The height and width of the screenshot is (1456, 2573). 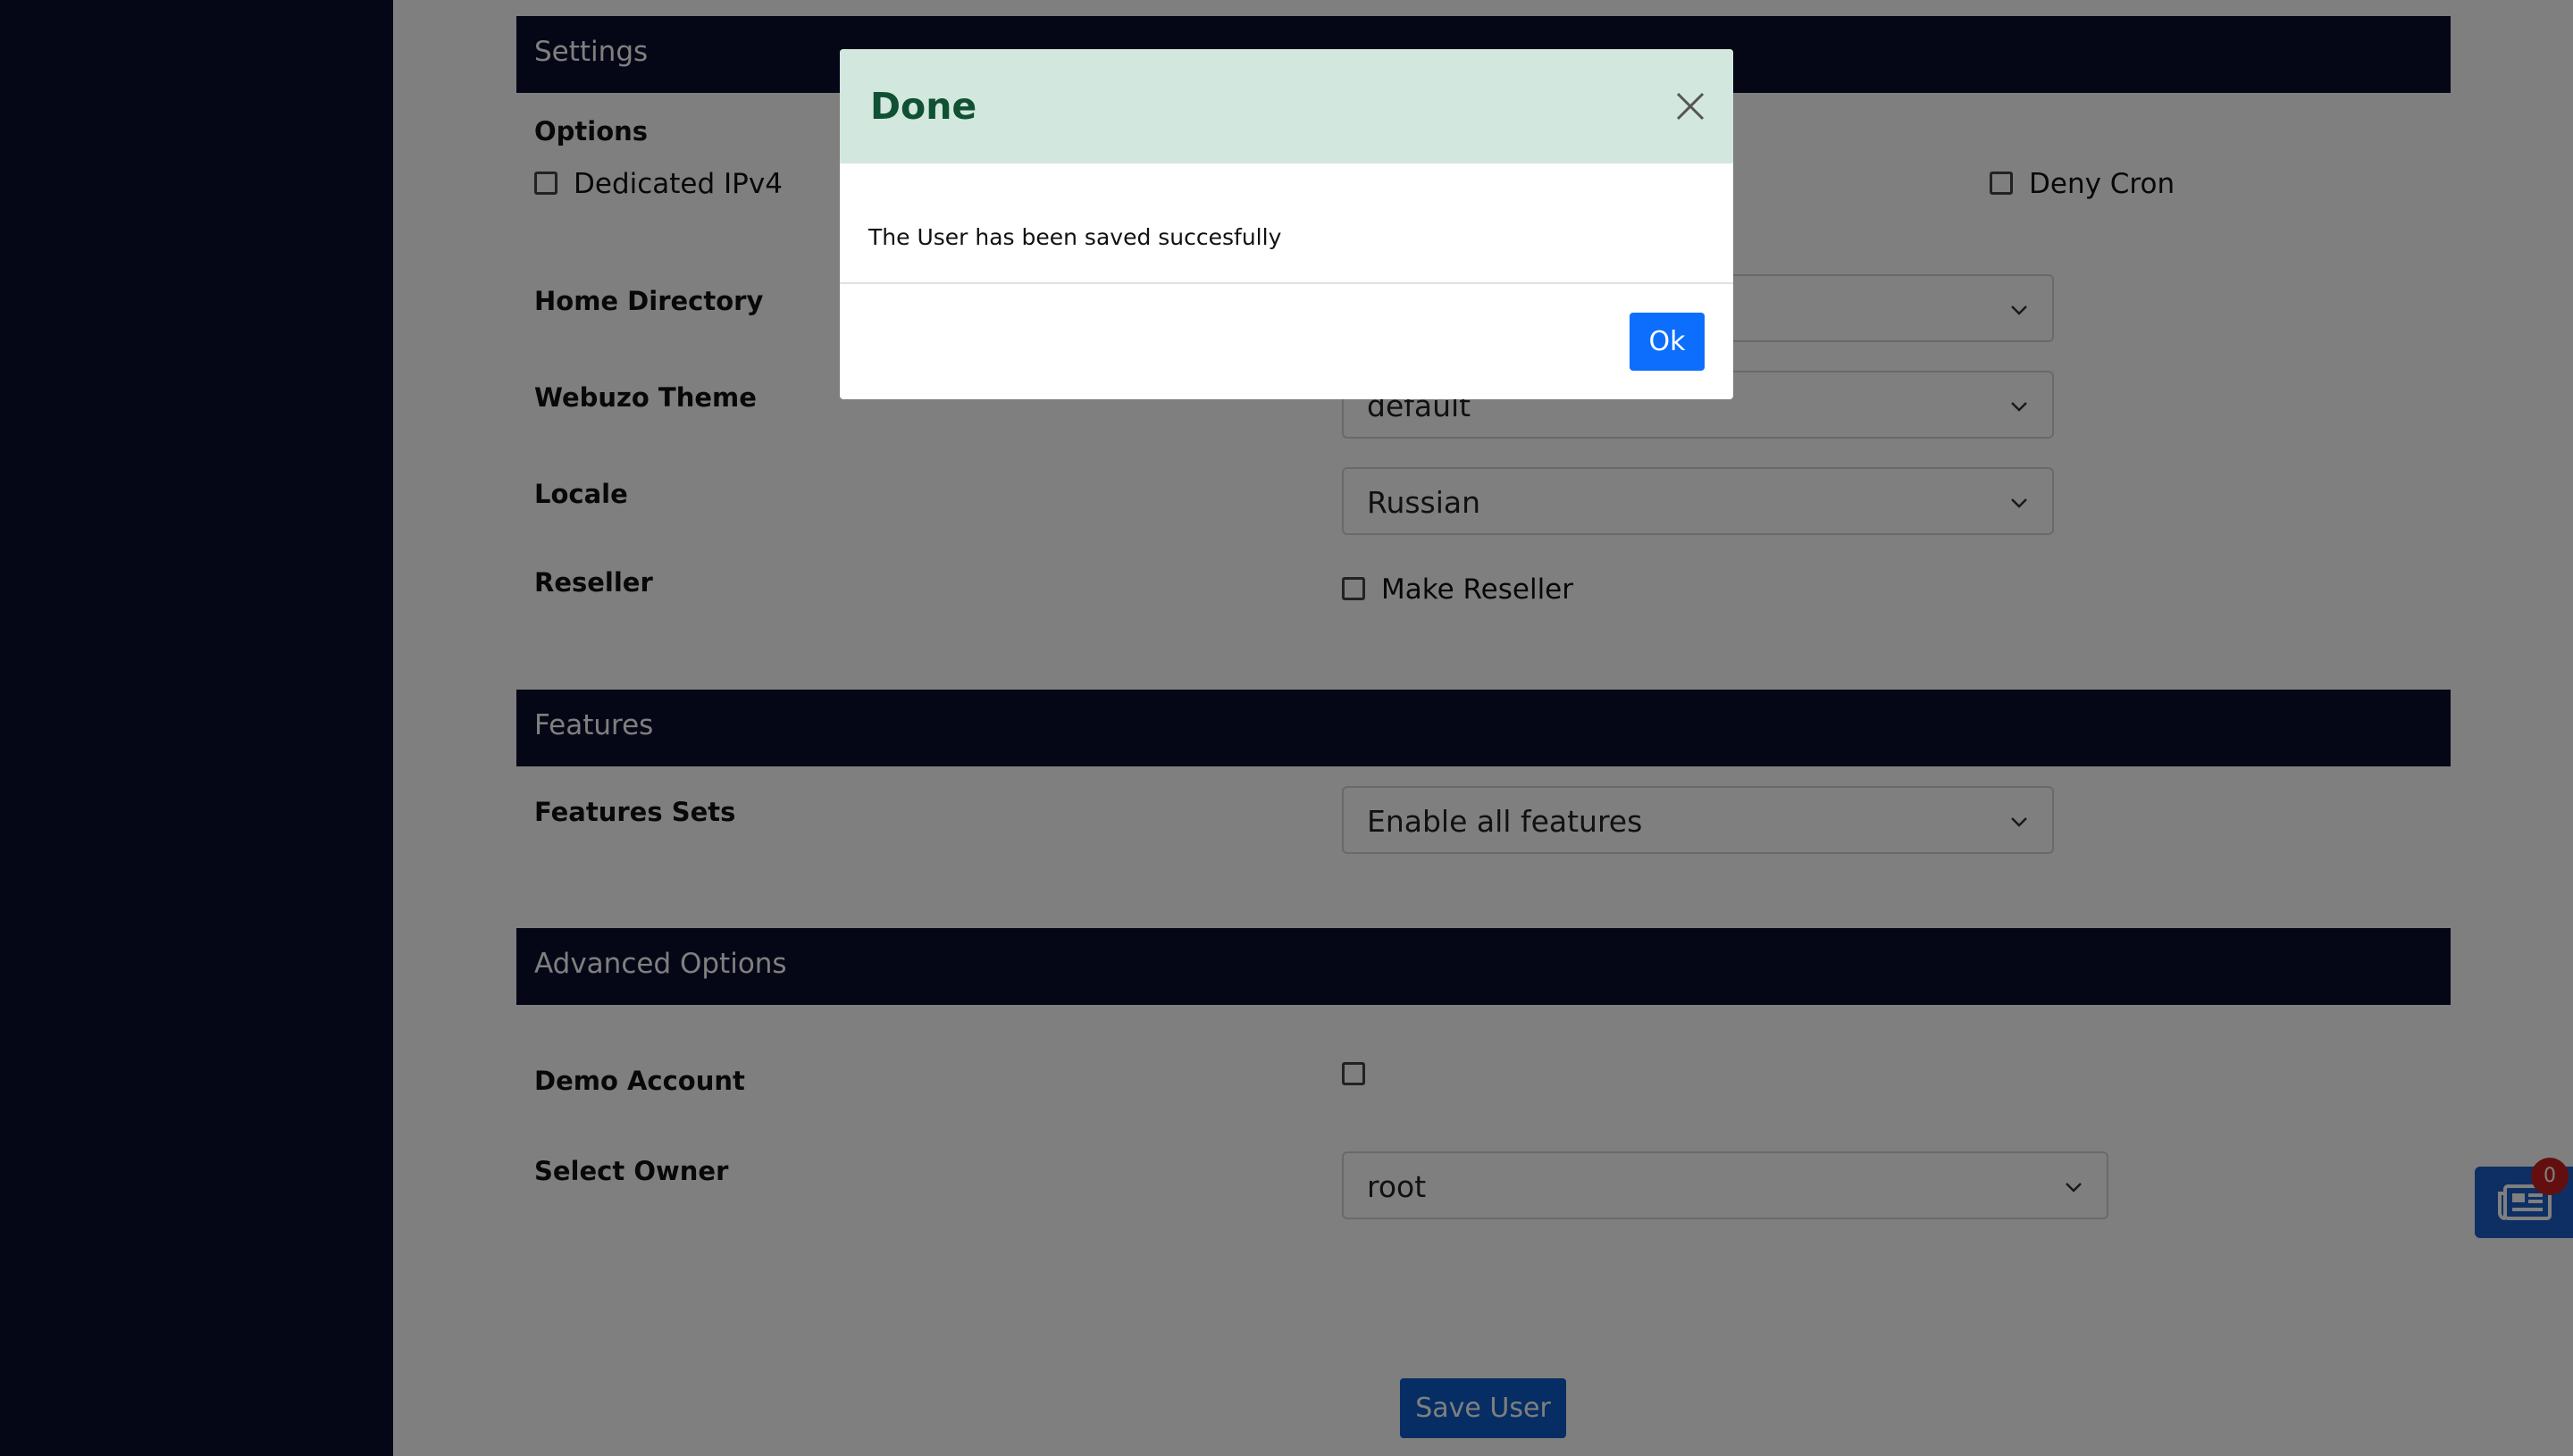 What do you see at coordinates (1690, 106) in the screenshot?
I see `close-icon` at bounding box center [1690, 106].